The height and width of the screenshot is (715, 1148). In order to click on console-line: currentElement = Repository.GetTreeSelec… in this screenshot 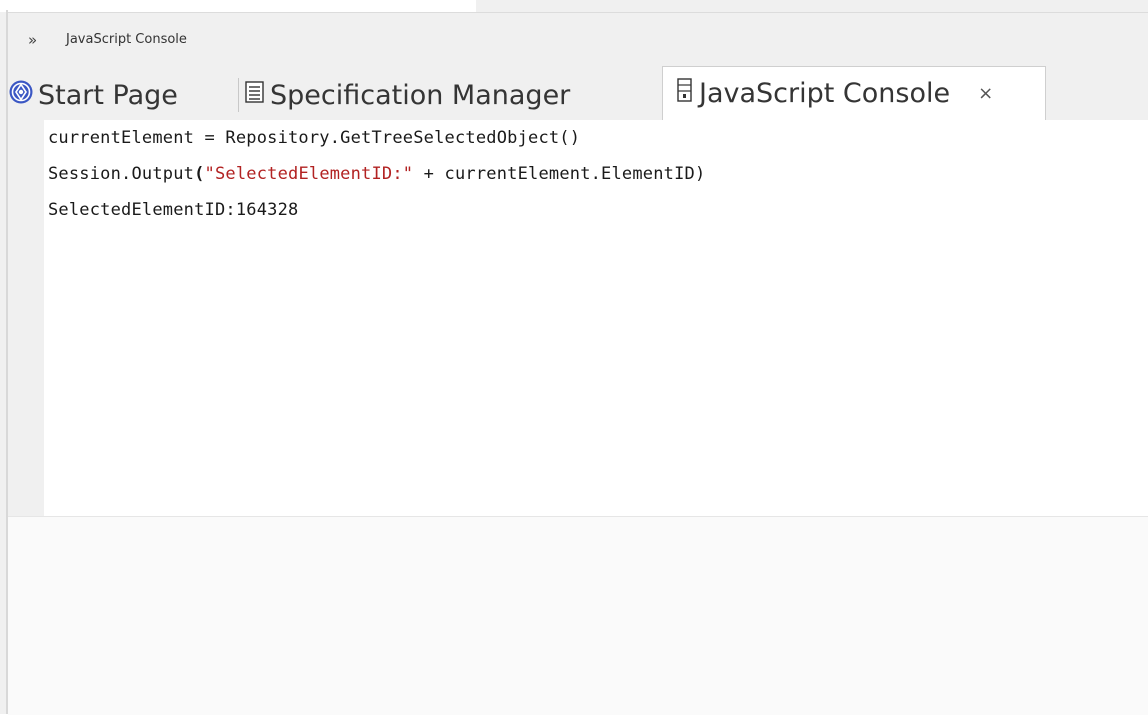, I will do `click(314, 138)`.